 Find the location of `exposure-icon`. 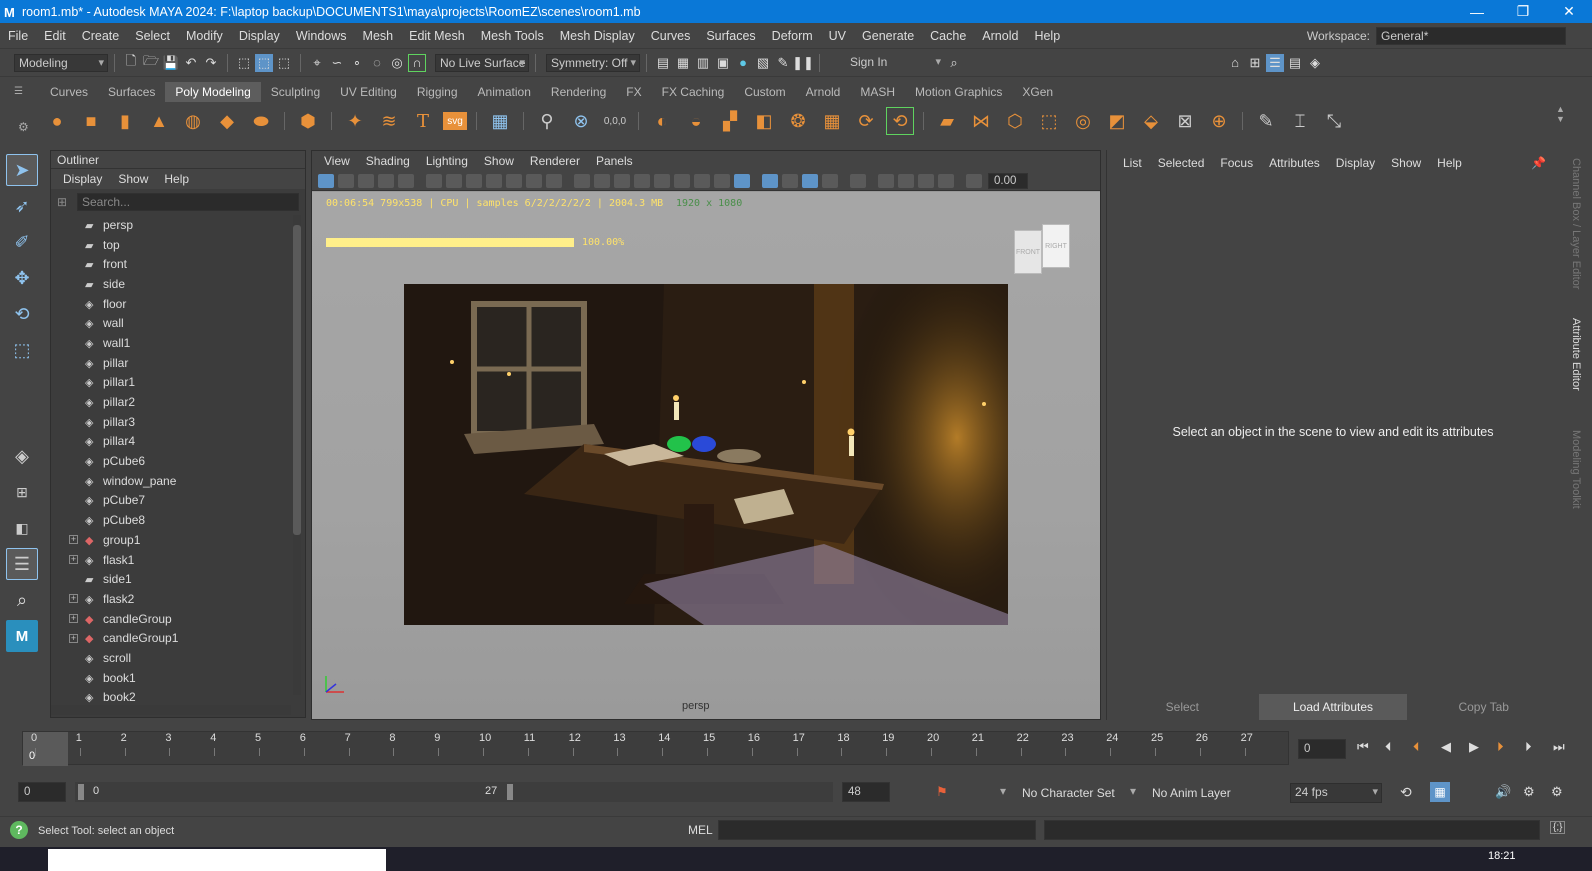

exposure-icon is located at coordinates (906, 180).